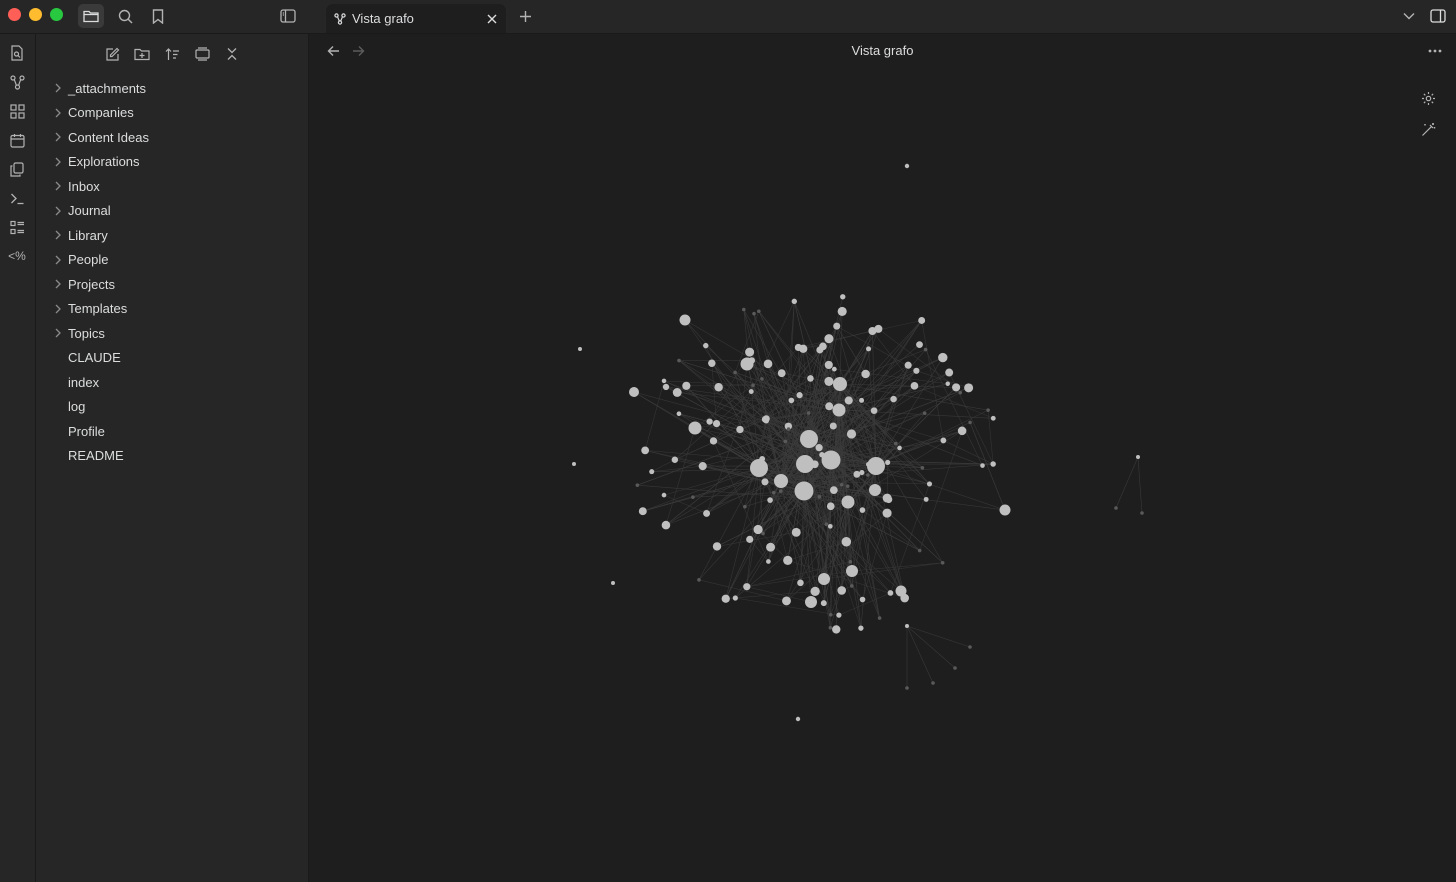 The height and width of the screenshot is (882, 1456). What do you see at coordinates (1435, 51) in the screenshot?
I see `more-options-button` at bounding box center [1435, 51].